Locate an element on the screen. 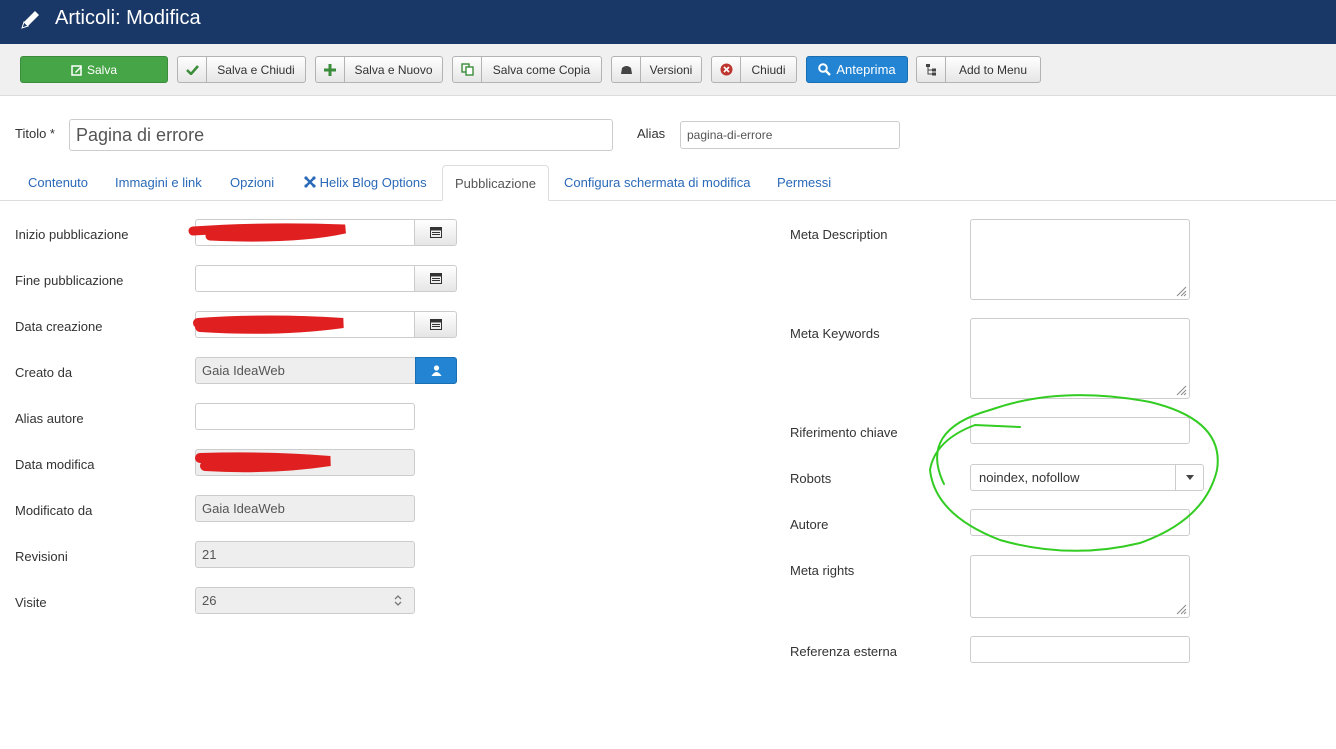 This screenshot has width=1336, height=749. plus-icon is located at coordinates (330, 69).